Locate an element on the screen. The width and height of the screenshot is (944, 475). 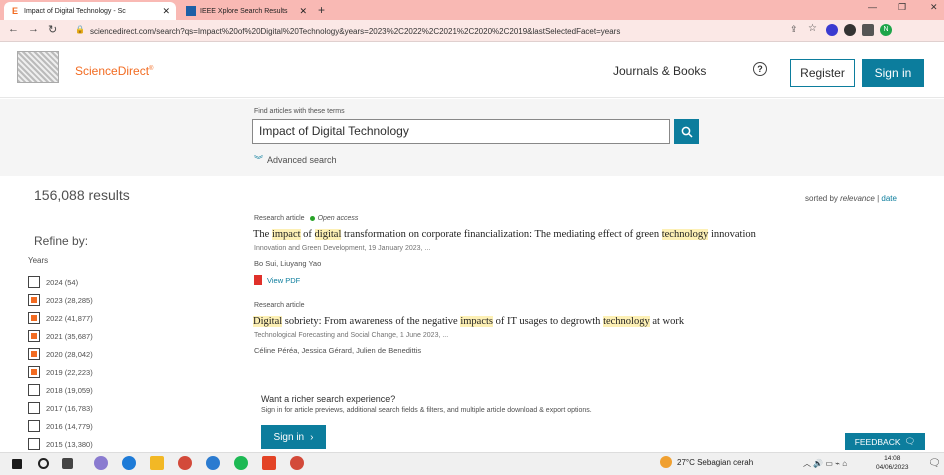
year-facet-label: 2015 (13,380) is located at coordinates (69, 444).